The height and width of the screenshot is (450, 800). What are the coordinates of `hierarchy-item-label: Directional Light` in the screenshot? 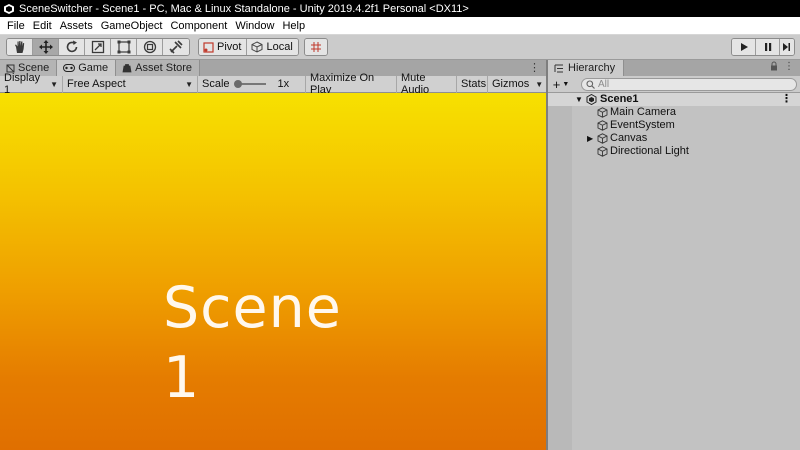 It's located at (649, 151).